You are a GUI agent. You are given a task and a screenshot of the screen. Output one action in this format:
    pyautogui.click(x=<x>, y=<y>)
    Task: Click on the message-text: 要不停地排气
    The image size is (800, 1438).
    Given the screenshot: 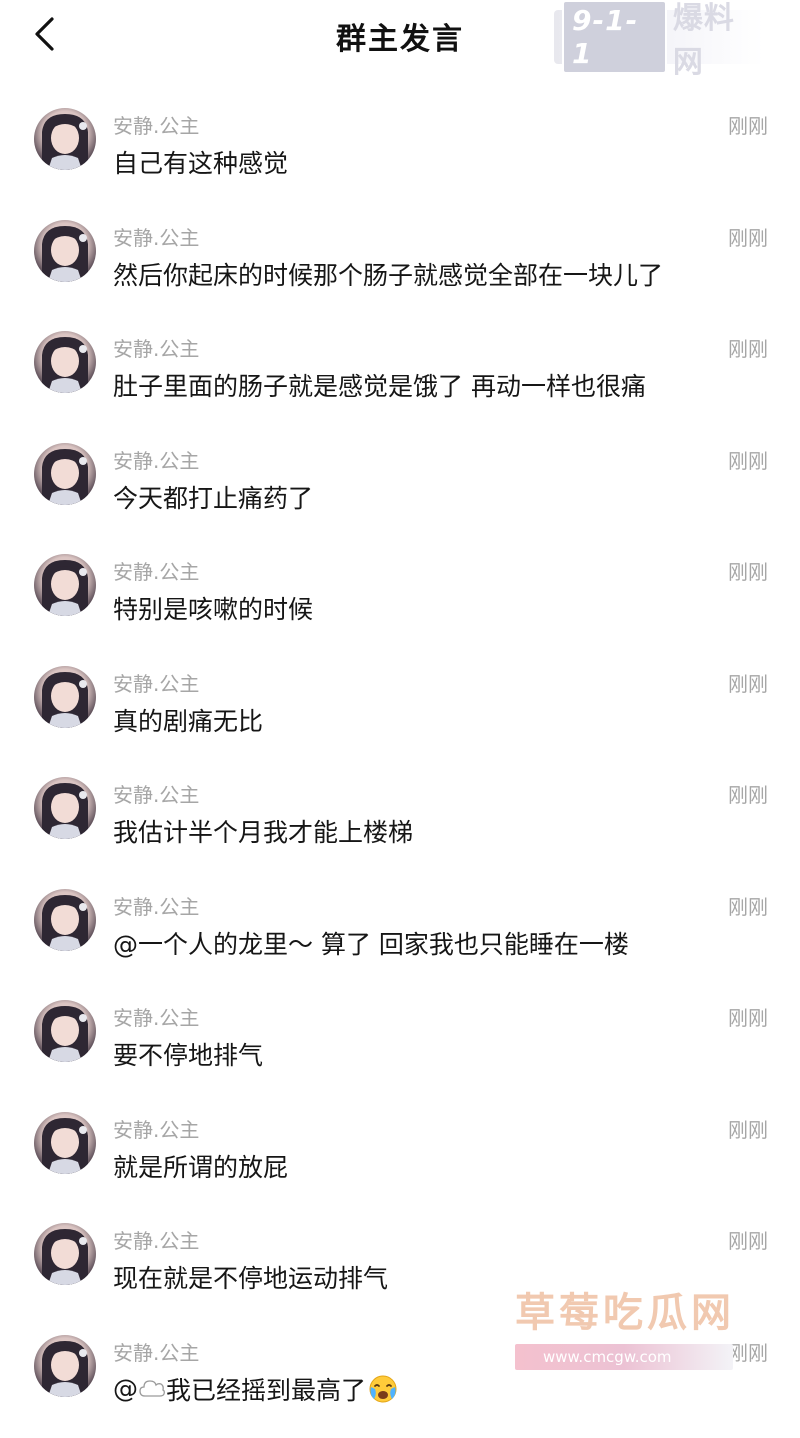 What is the action you would take?
    pyautogui.click(x=188, y=1054)
    